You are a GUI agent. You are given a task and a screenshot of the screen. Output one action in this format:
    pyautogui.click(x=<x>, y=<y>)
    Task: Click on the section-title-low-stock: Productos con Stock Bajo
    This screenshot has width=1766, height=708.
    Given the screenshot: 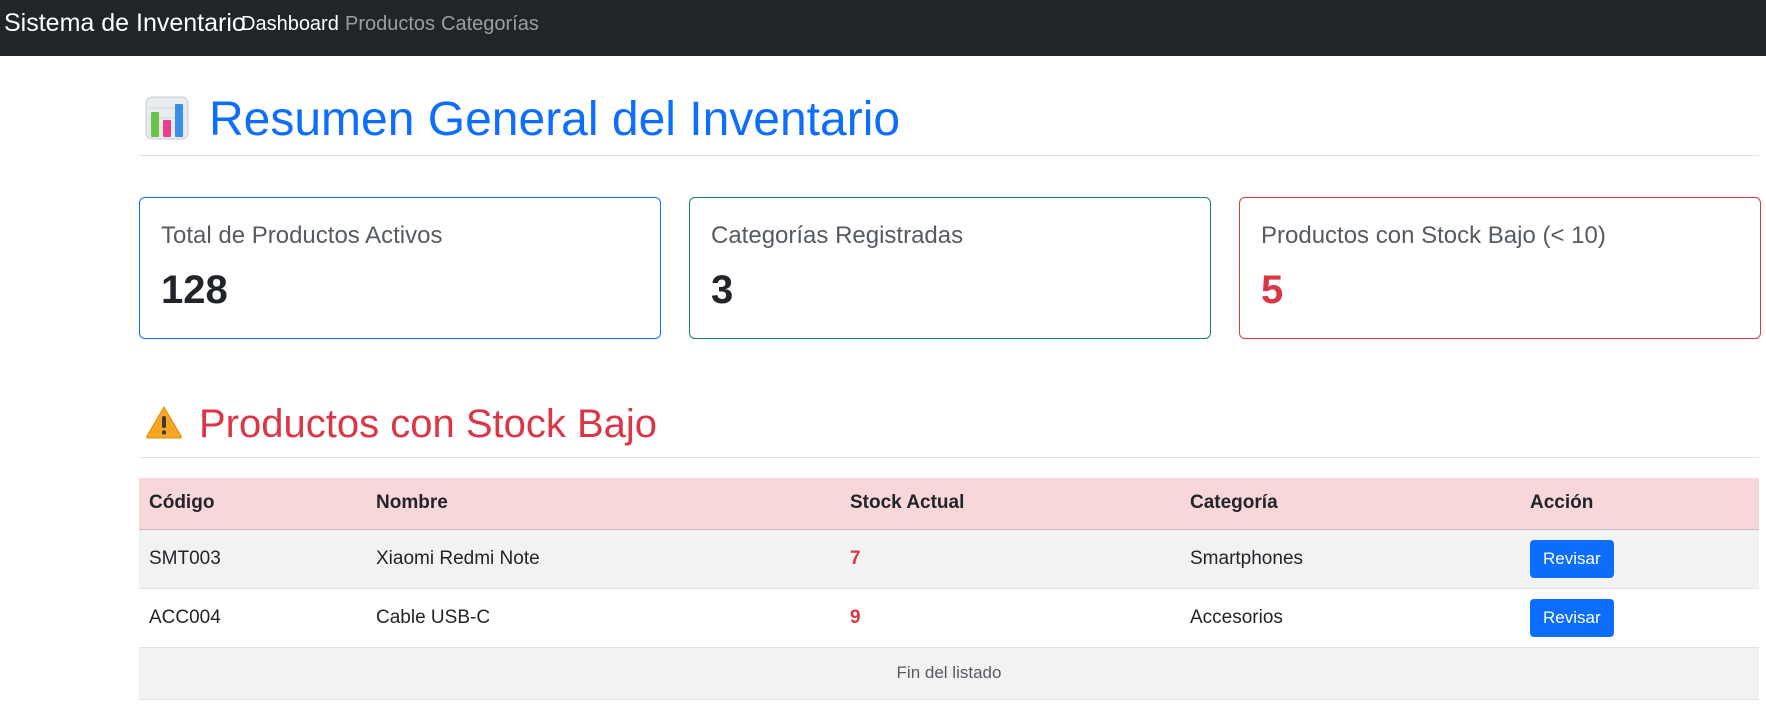 What is the action you would take?
    pyautogui.click(x=401, y=424)
    